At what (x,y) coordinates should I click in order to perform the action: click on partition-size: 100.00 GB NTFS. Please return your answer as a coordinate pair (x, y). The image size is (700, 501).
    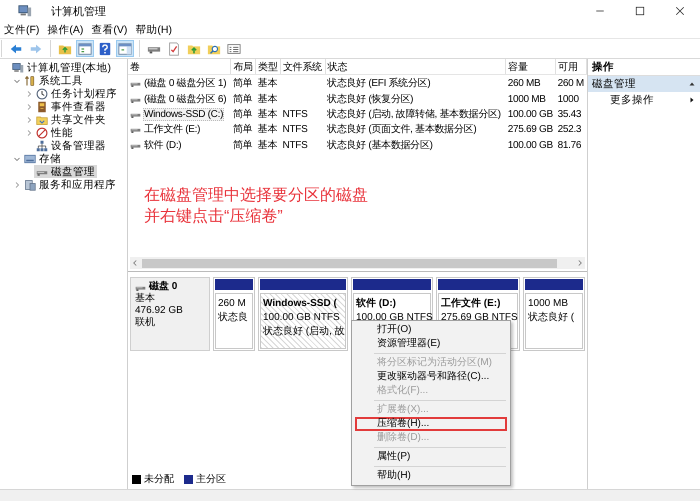
    Looking at the image, I should click on (301, 318).